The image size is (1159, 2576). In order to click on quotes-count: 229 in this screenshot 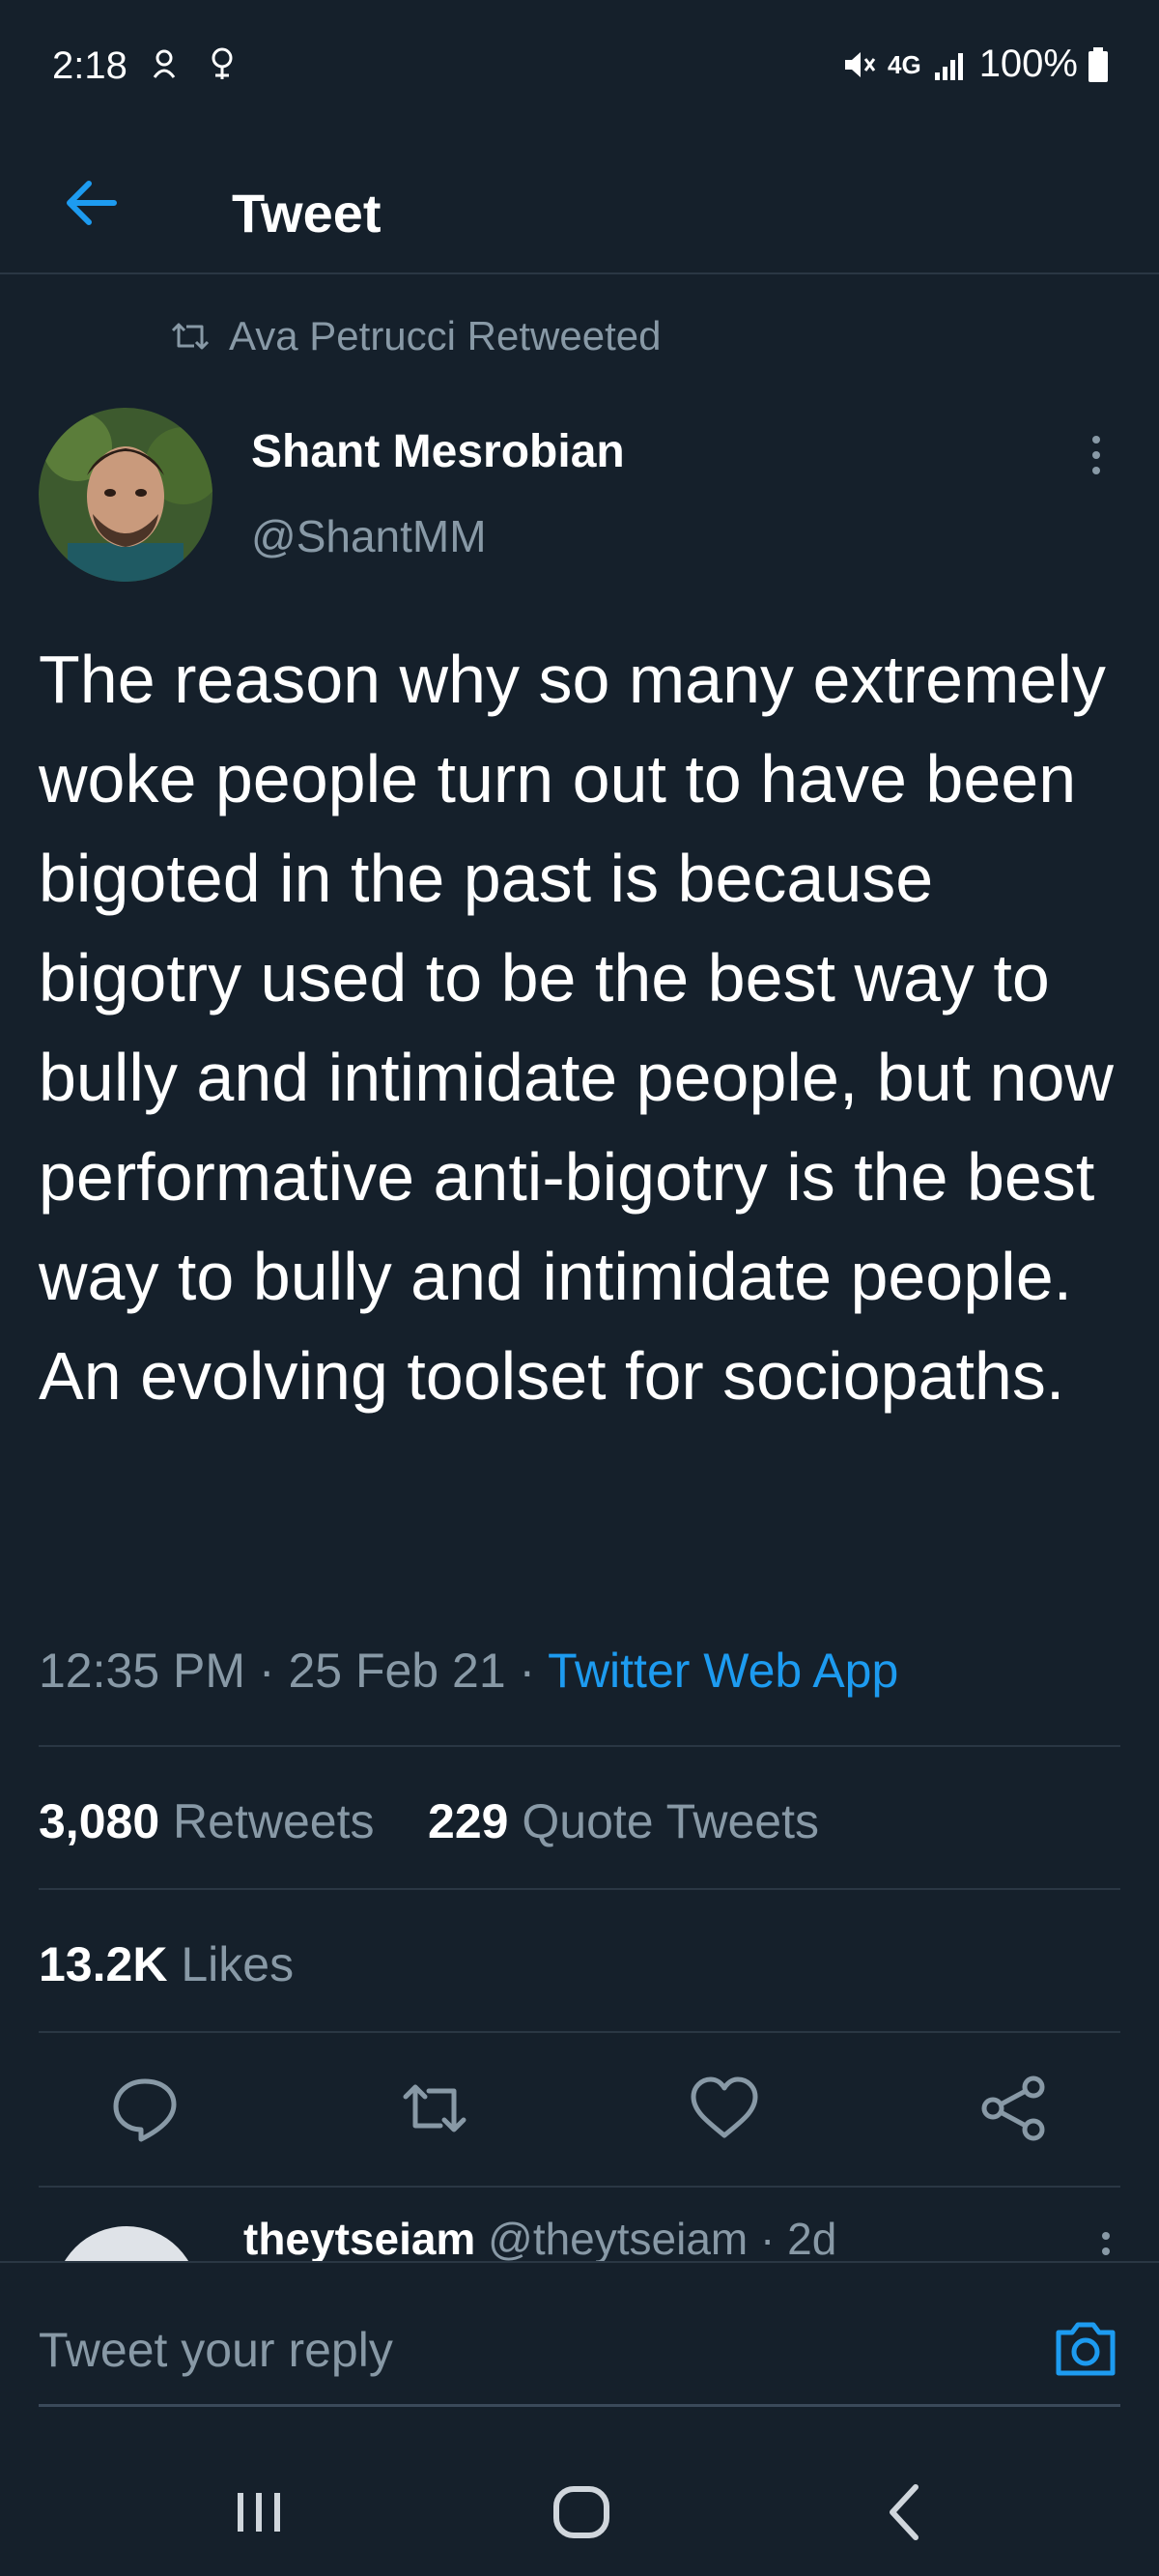, I will do `click(468, 1821)`.